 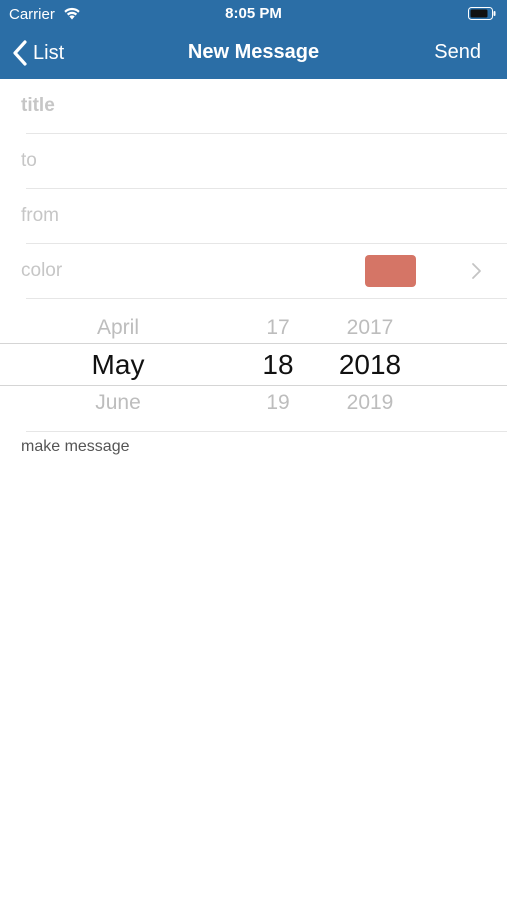 I want to click on date-picker: April May June 17 18 19 2017 2018 2019, so click(x=253, y=366).